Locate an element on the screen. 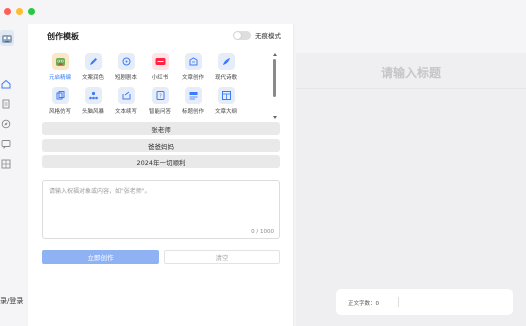  suggestion-chip: 2024年一切顺利 is located at coordinates (161, 161).